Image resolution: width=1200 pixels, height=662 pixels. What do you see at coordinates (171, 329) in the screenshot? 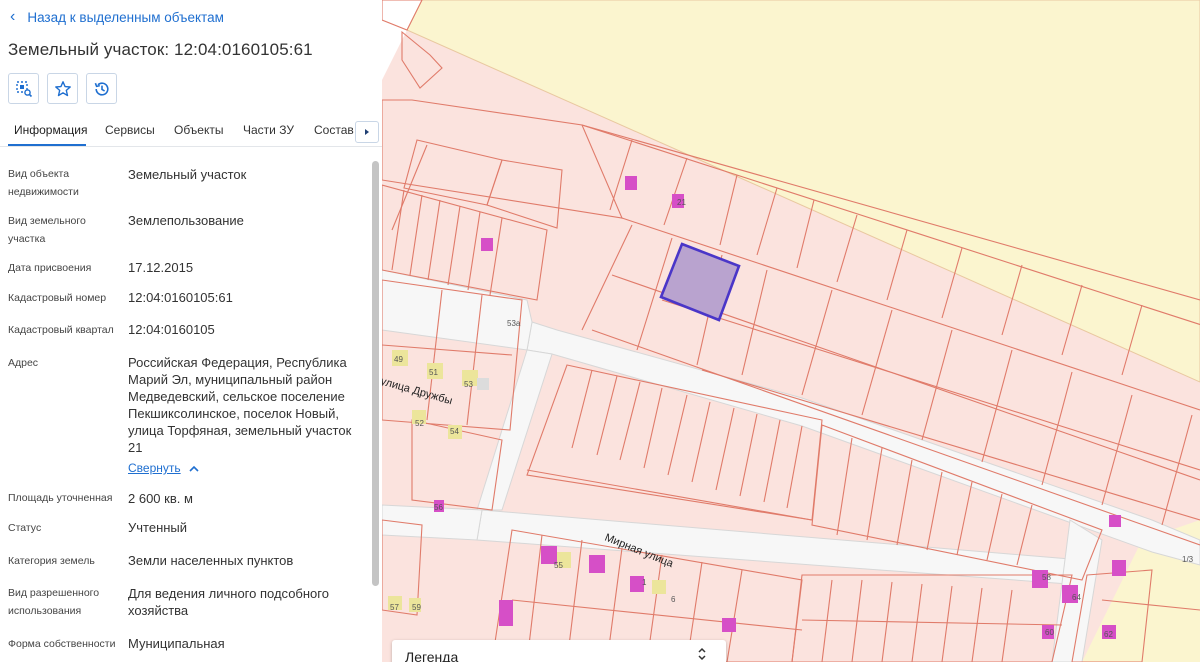
I see `attr-value-cadastral-quarter: 12:04:0160105` at bounding box center [171, 329].